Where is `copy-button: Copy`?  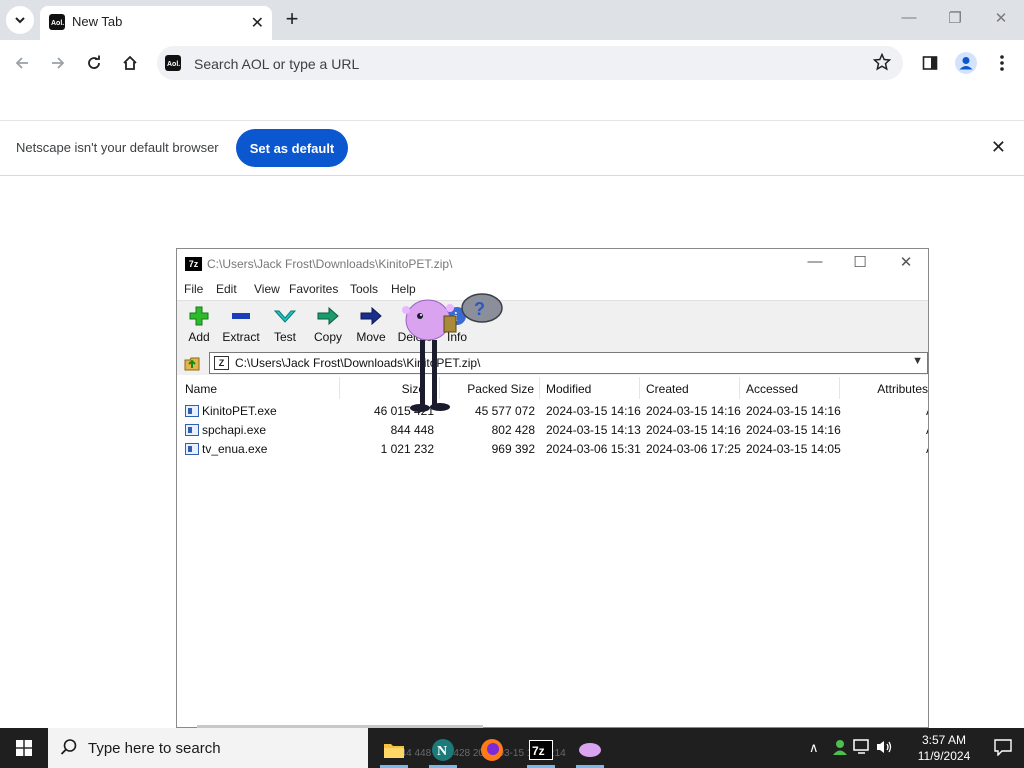 copy-button: Copy is located at coordinates (328, 326).